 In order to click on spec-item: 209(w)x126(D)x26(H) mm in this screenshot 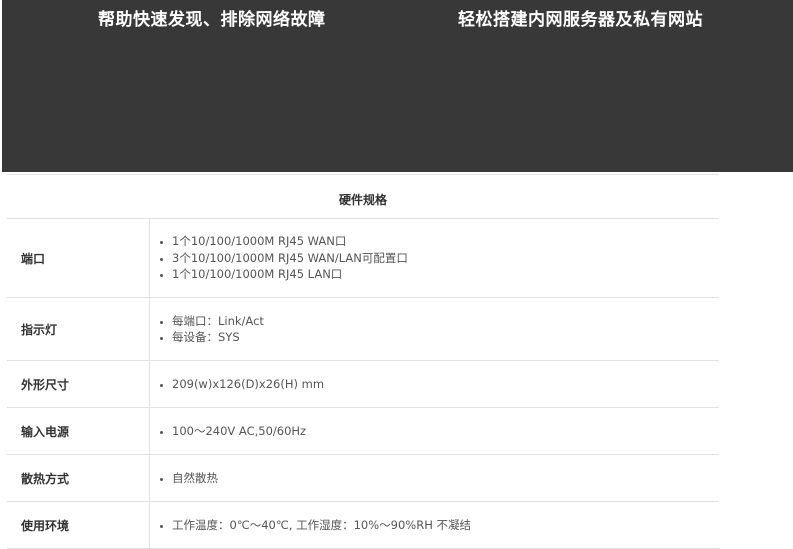, I will do `click(248, 384)`.